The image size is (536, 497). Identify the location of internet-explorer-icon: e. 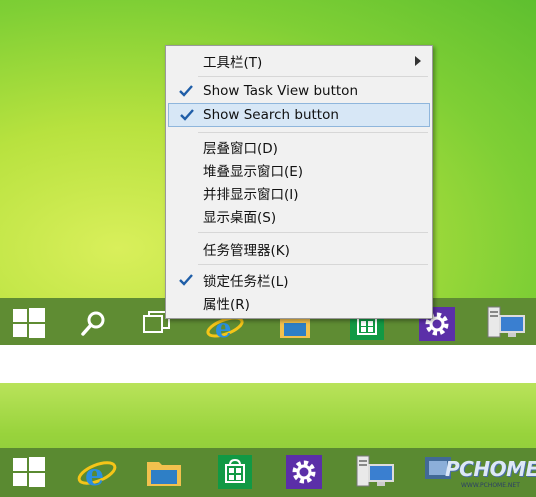
(97, 473).